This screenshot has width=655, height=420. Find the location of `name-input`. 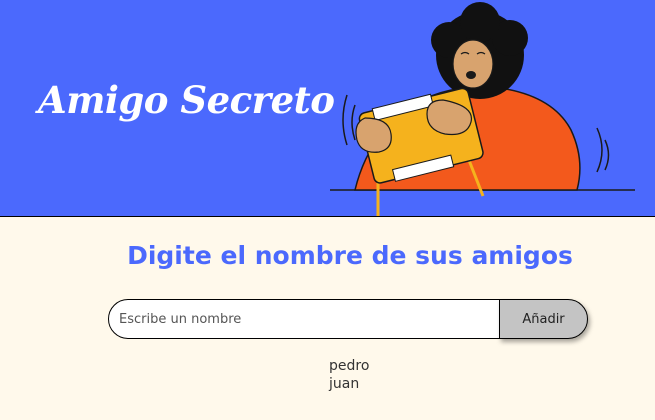

name-input is located at coordinates (304, 319).